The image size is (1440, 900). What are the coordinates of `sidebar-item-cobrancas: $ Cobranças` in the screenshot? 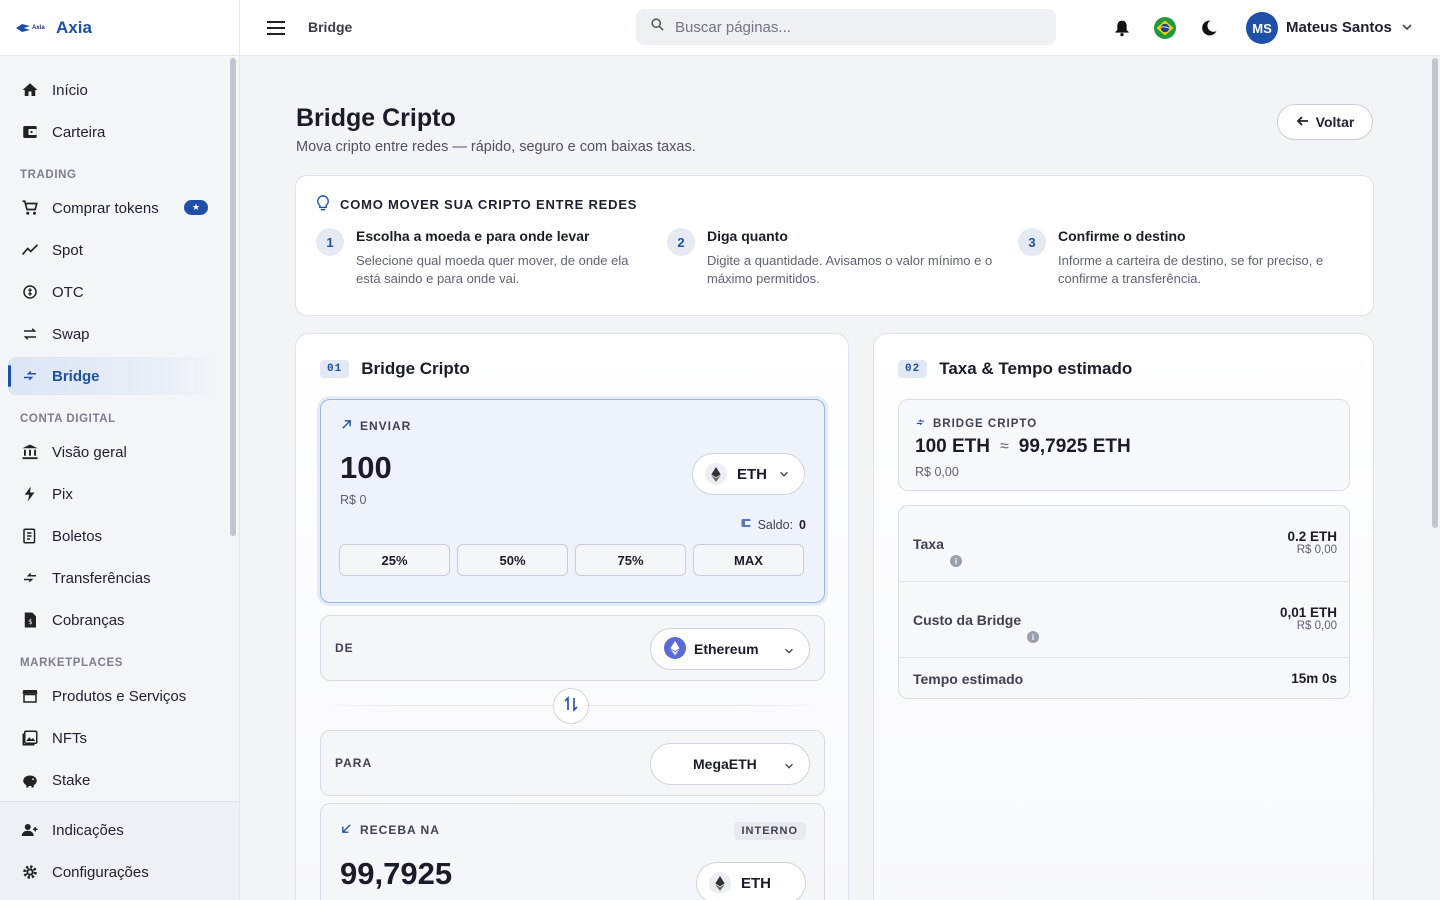 It's located at (114, 620).